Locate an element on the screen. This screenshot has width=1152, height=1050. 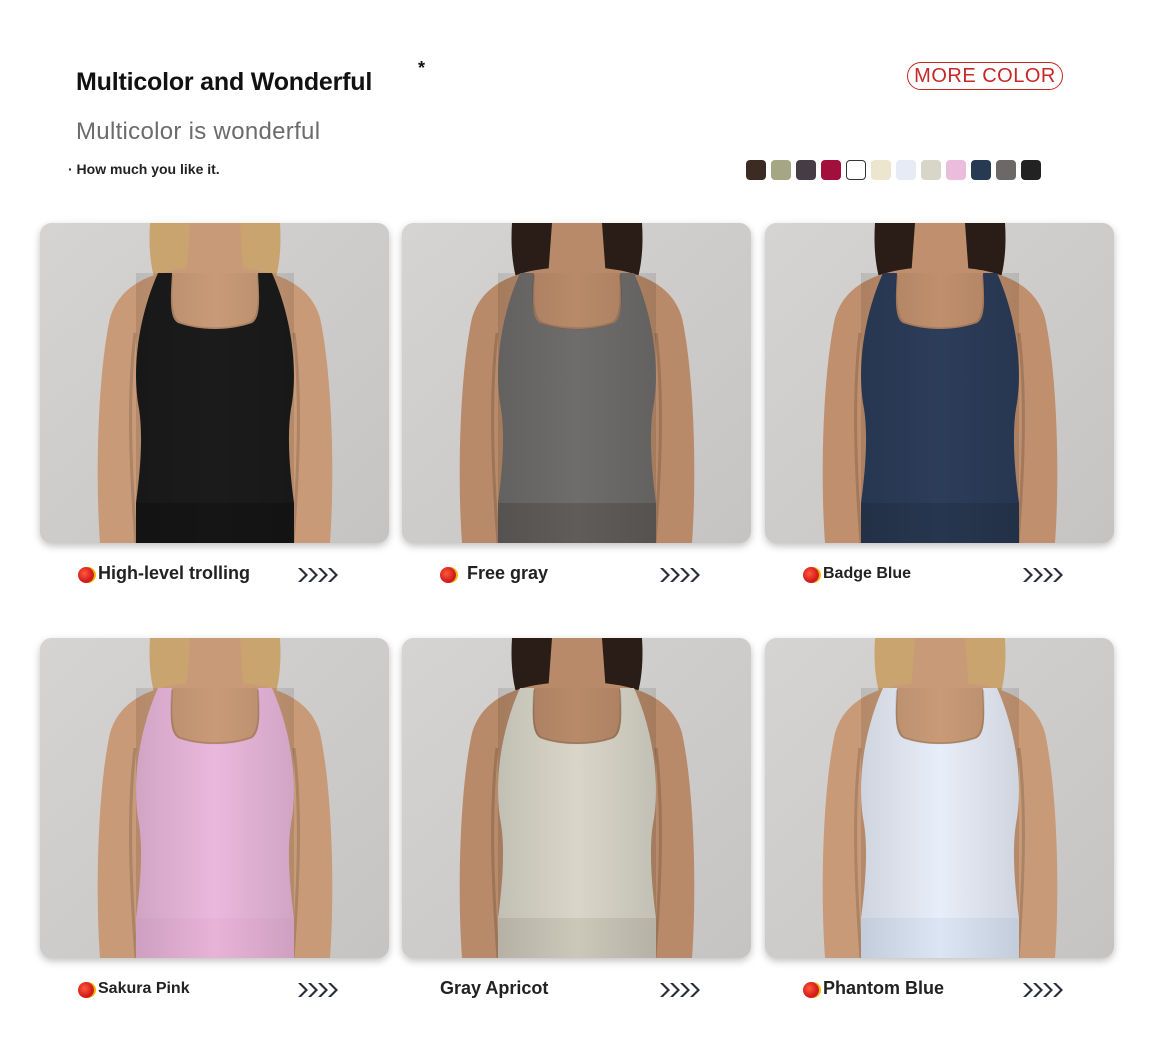
page-subtitle: Multicolor is wonderful is located at coordinates (198, 131).